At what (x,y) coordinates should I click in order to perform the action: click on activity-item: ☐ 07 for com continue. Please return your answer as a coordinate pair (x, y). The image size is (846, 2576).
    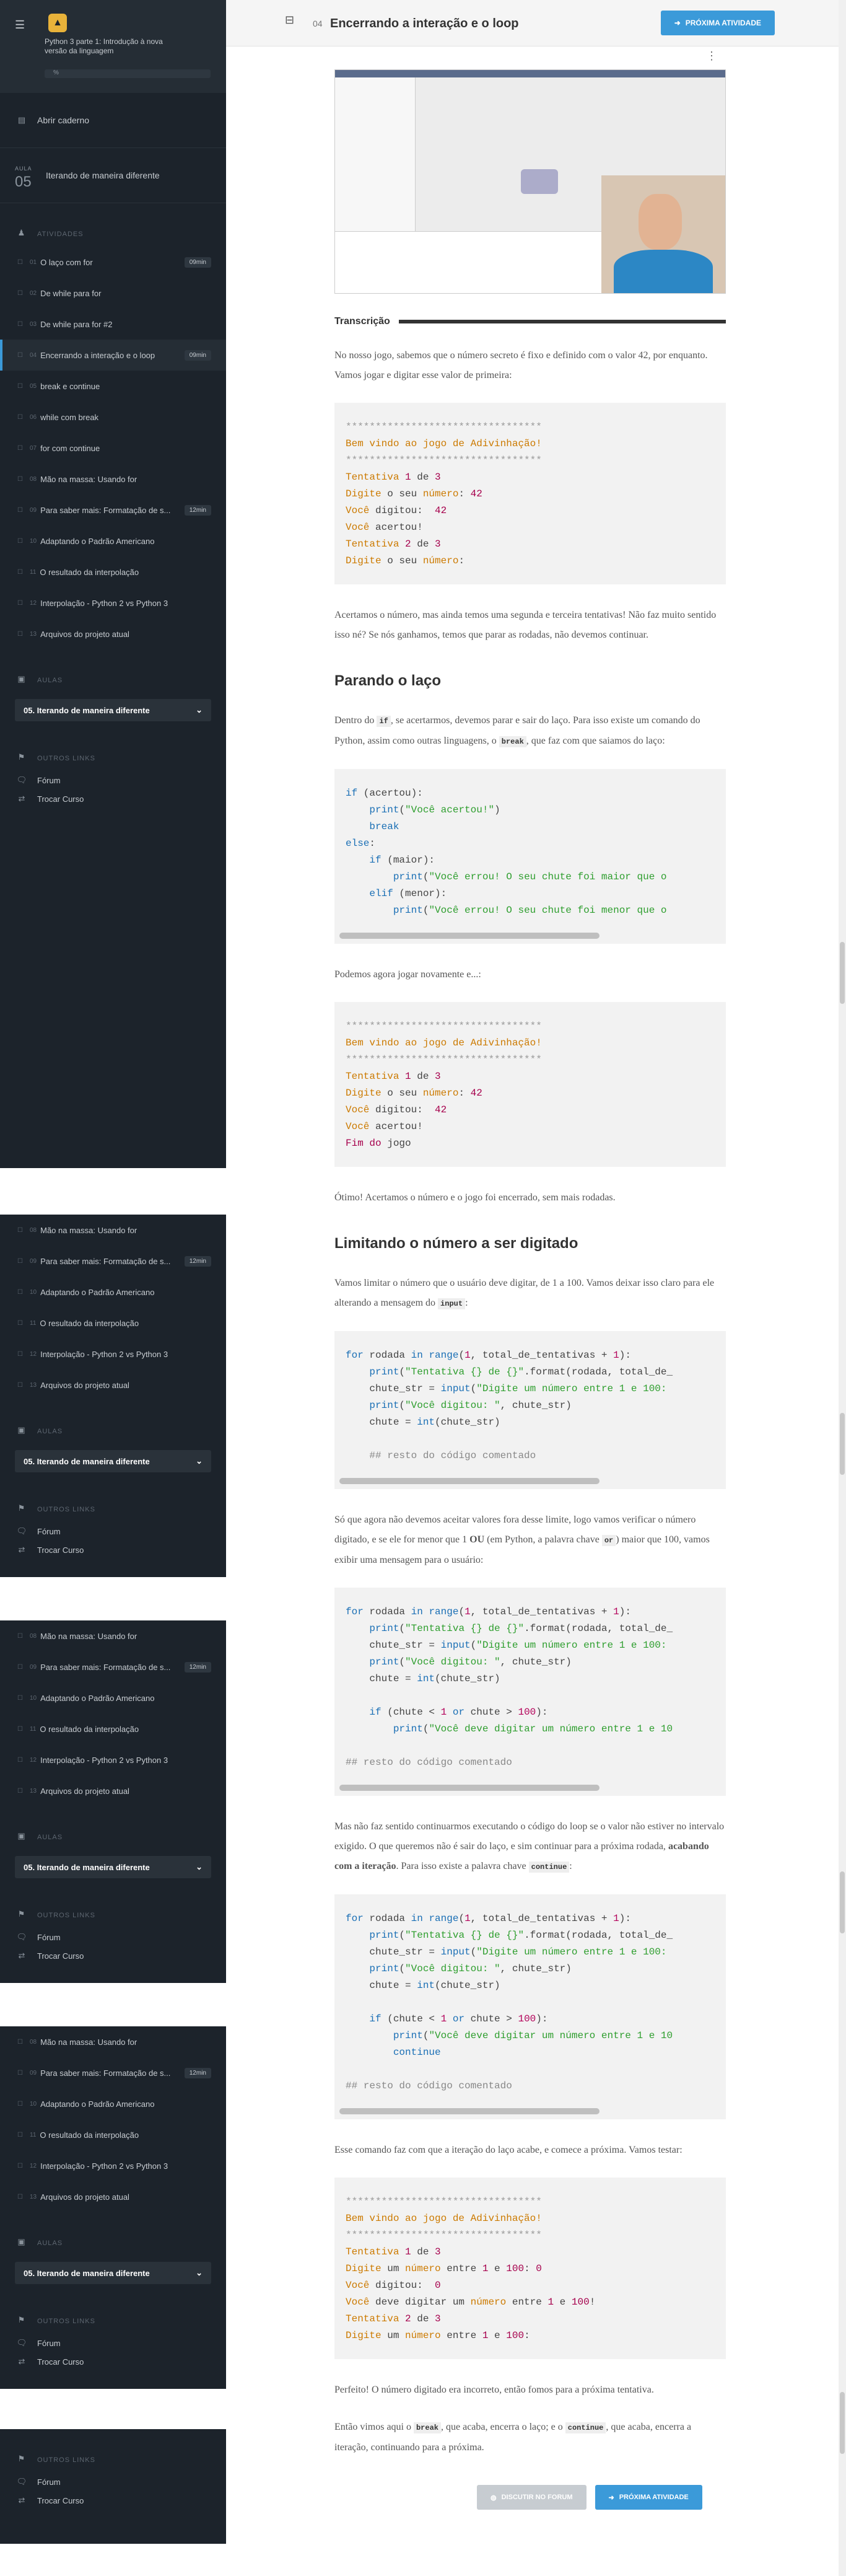
    Looking at the image, I should click on (113, 449).